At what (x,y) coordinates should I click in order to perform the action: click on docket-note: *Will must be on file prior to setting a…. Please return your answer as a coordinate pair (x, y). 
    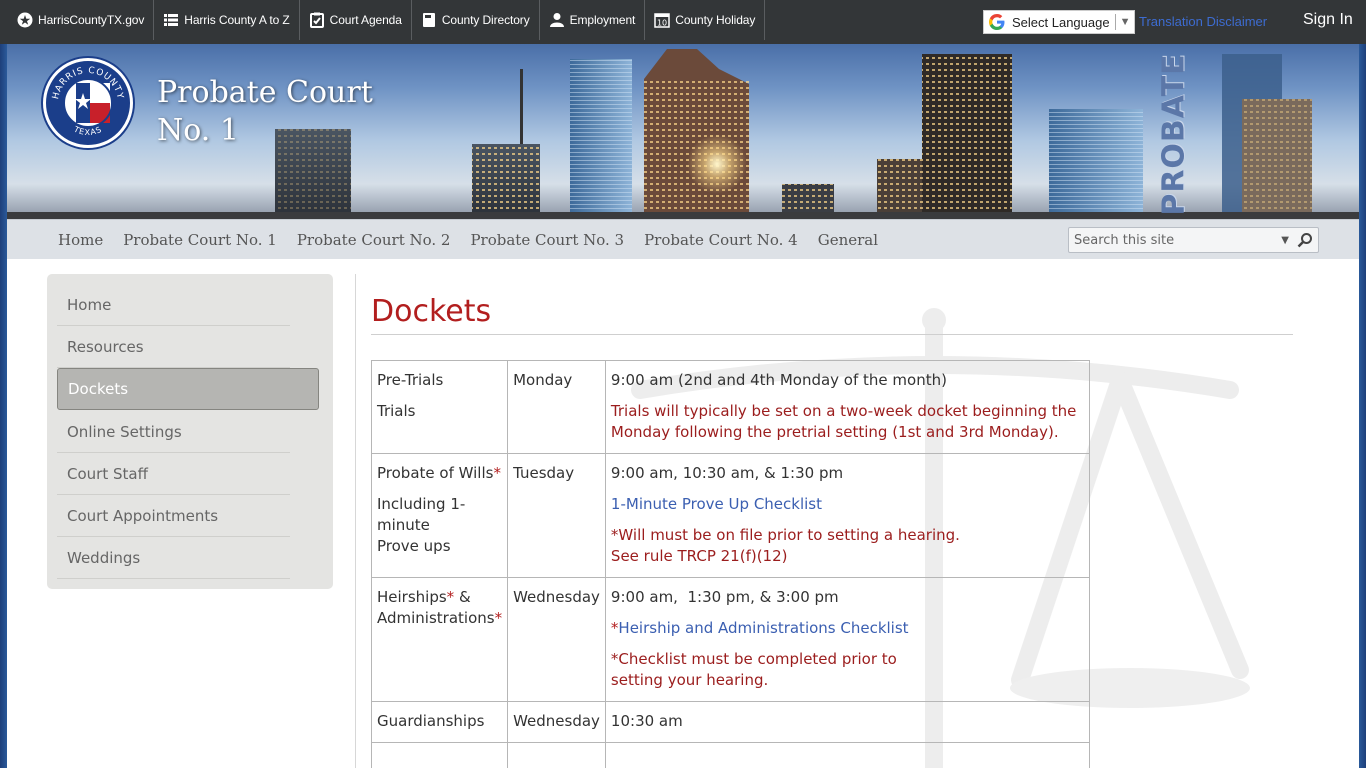
    Looking at the image, I should click on (785, 535).